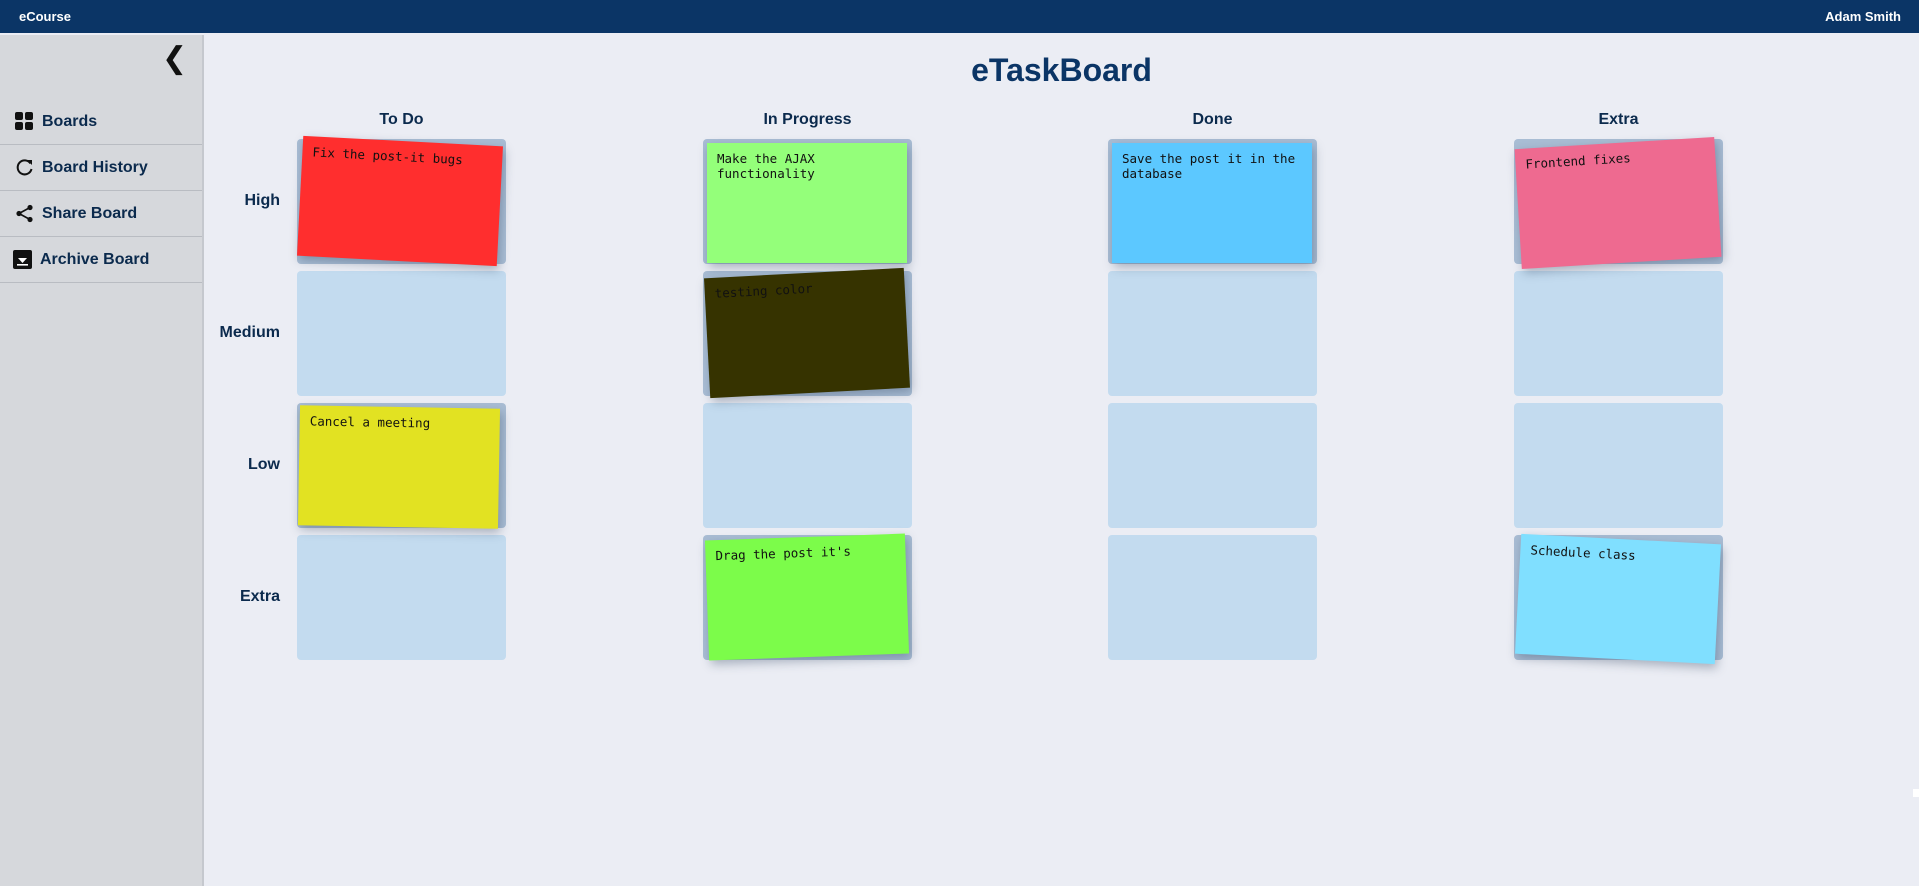 This screenshot has width=1919, height=886. I want to click on sidebar-item-share-board: Share Board, so click(101, 214).